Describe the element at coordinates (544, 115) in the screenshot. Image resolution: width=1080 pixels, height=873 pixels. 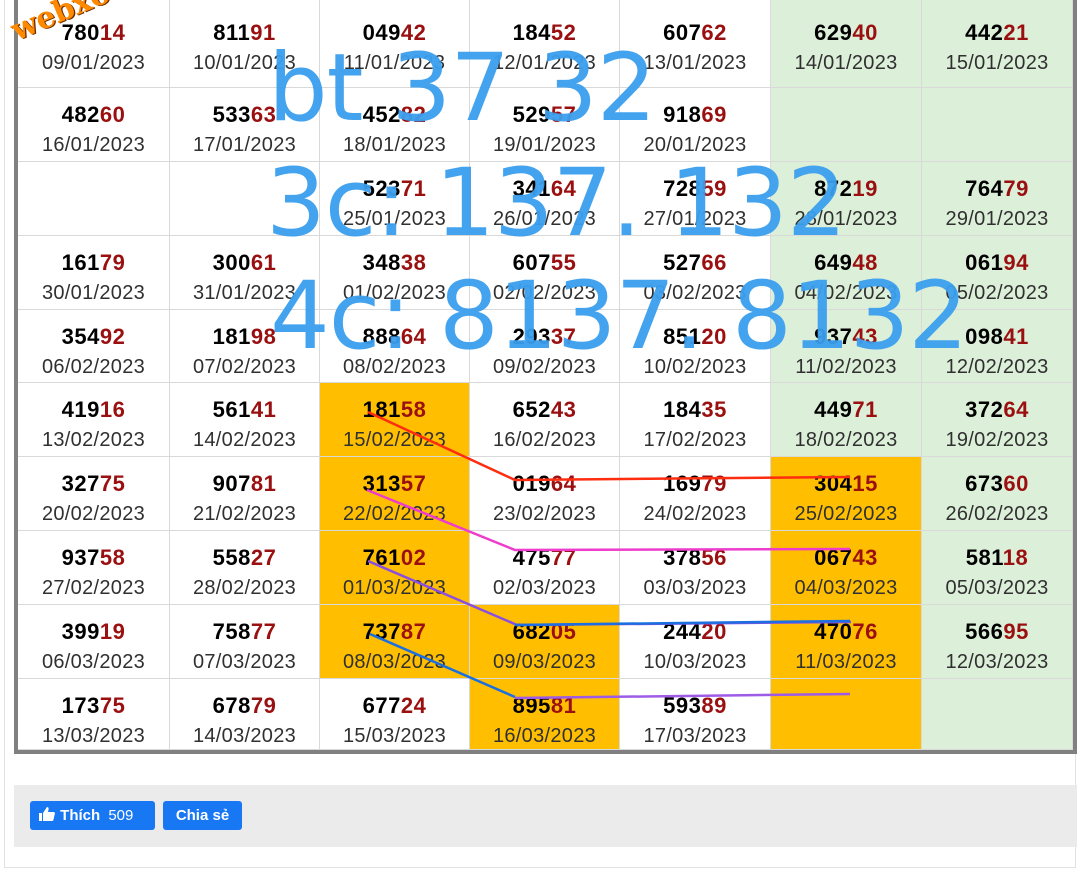
I see `result-number: 52957` at that location.